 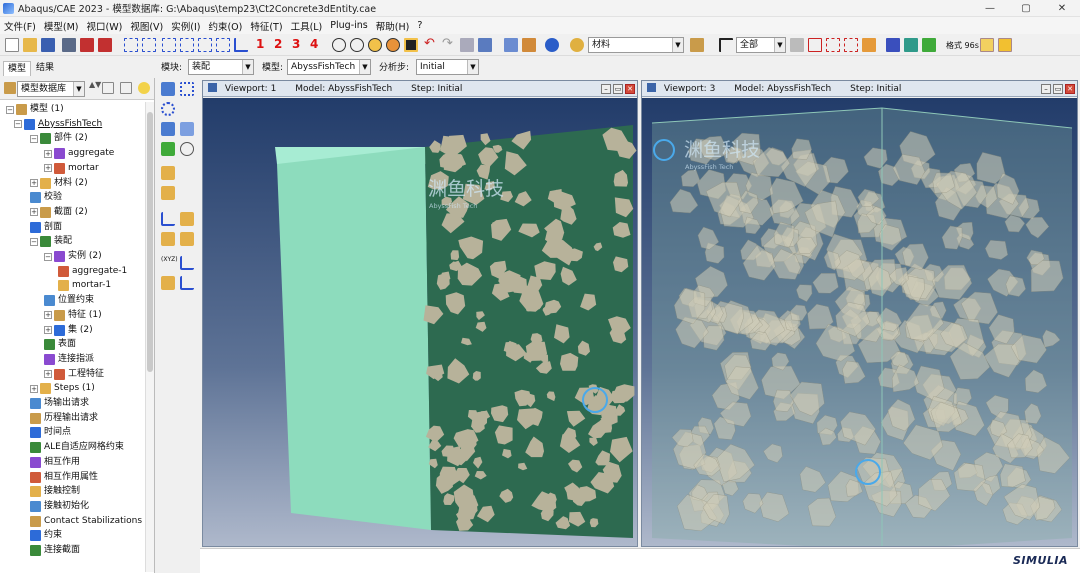 I want to click on sketch-icon, so click(x=467, y=45).